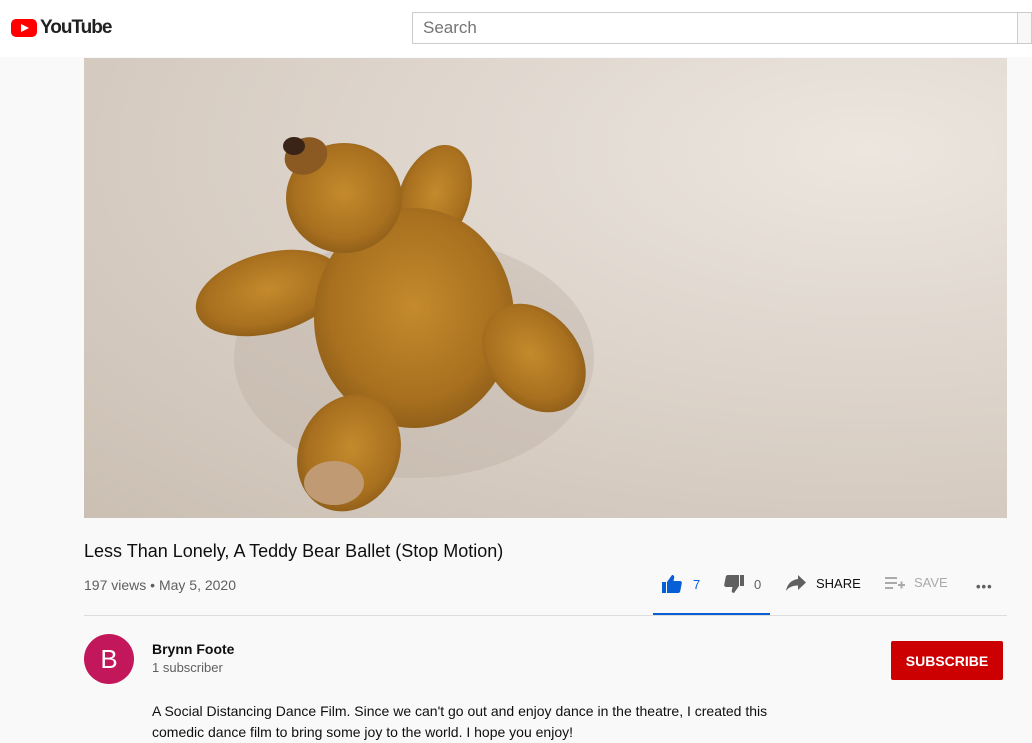  Describe the element at coordinates (193, 649) in the screenshot. I see `channel-name: Brynn Foote` at that location.